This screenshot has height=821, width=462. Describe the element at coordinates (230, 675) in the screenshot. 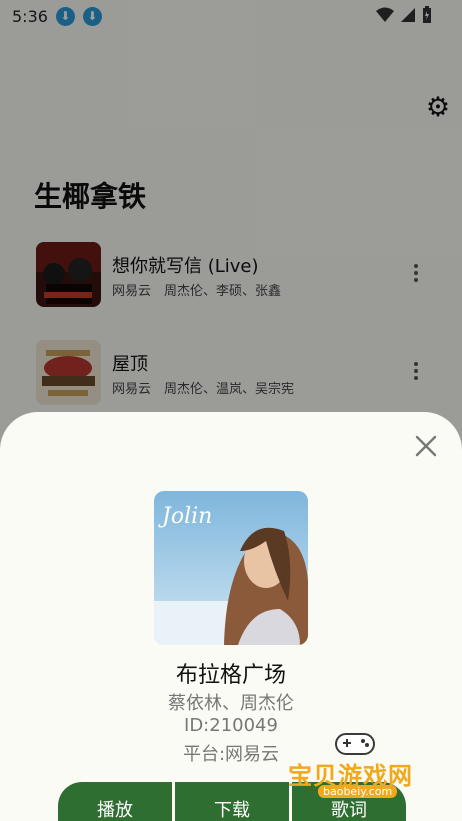

I see `song-title: 布拉格广场` at that location.